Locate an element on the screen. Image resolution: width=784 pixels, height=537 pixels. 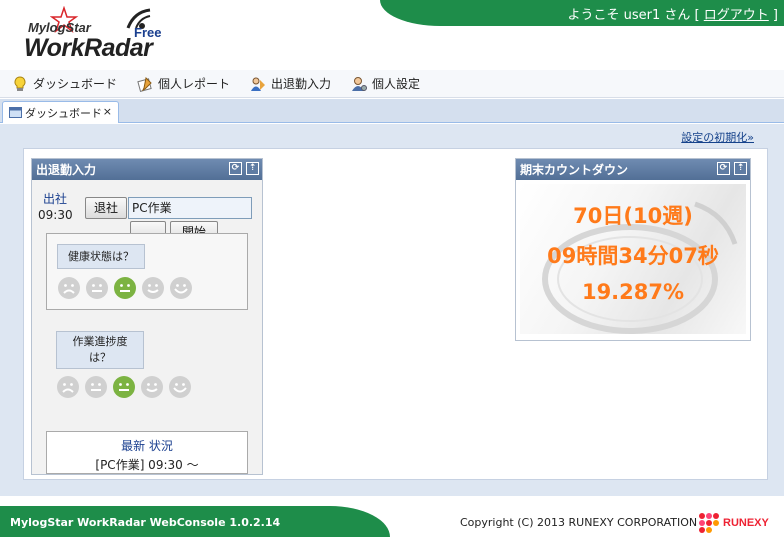
countdown-time: 09時間34分07秒 is located at coordinates (633, 256).